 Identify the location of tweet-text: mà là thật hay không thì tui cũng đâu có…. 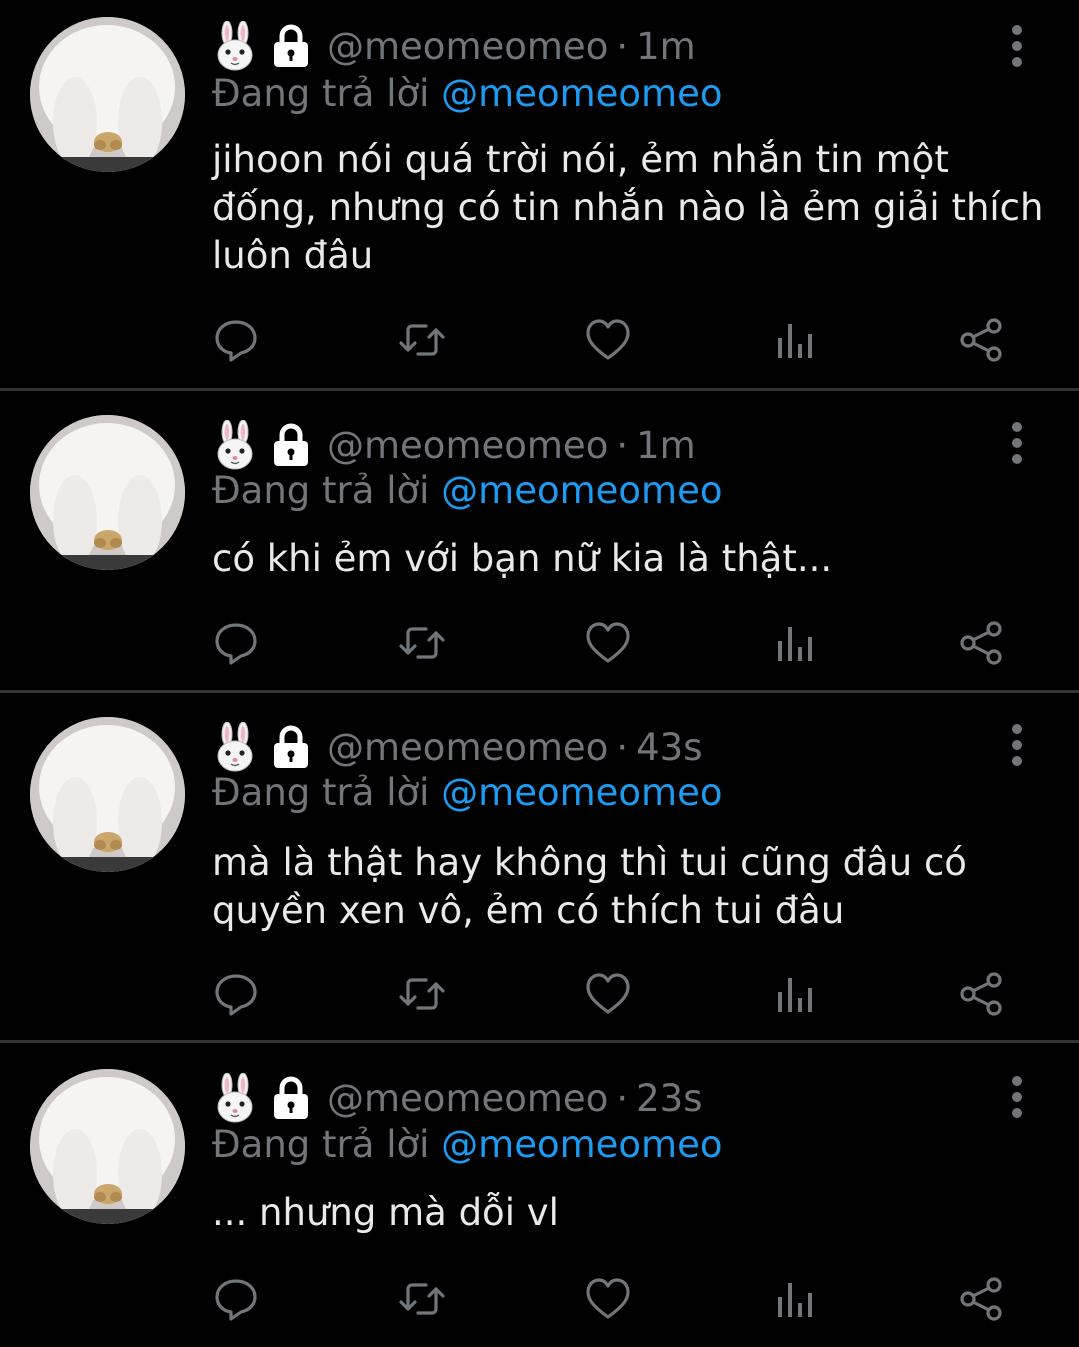
(589, 886).